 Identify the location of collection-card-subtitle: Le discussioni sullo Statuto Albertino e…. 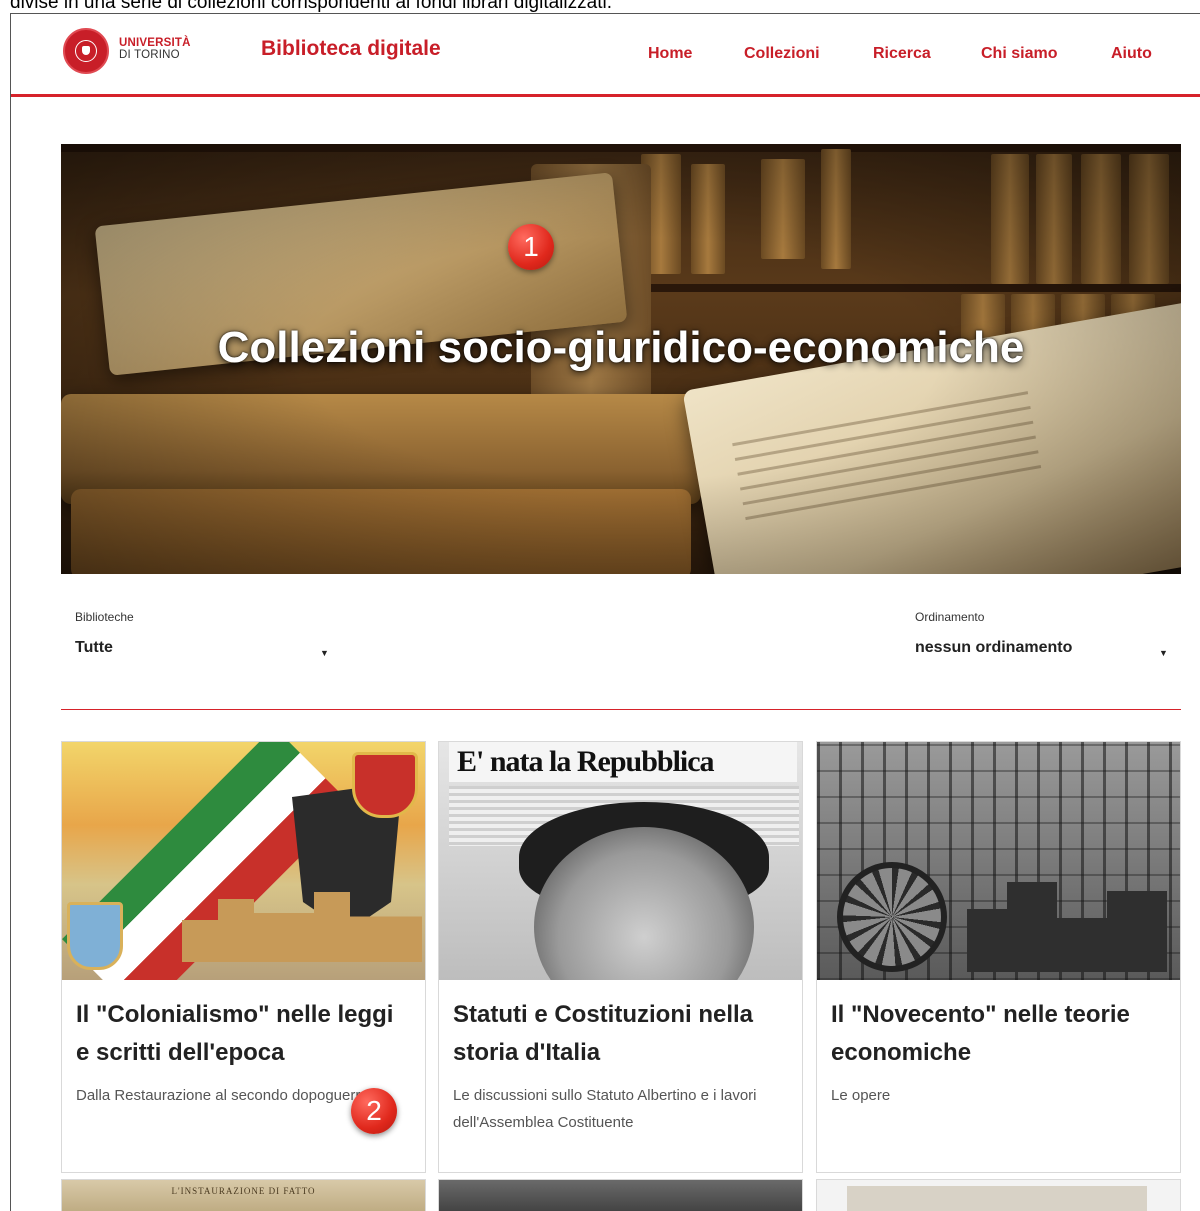
(605, 1109).